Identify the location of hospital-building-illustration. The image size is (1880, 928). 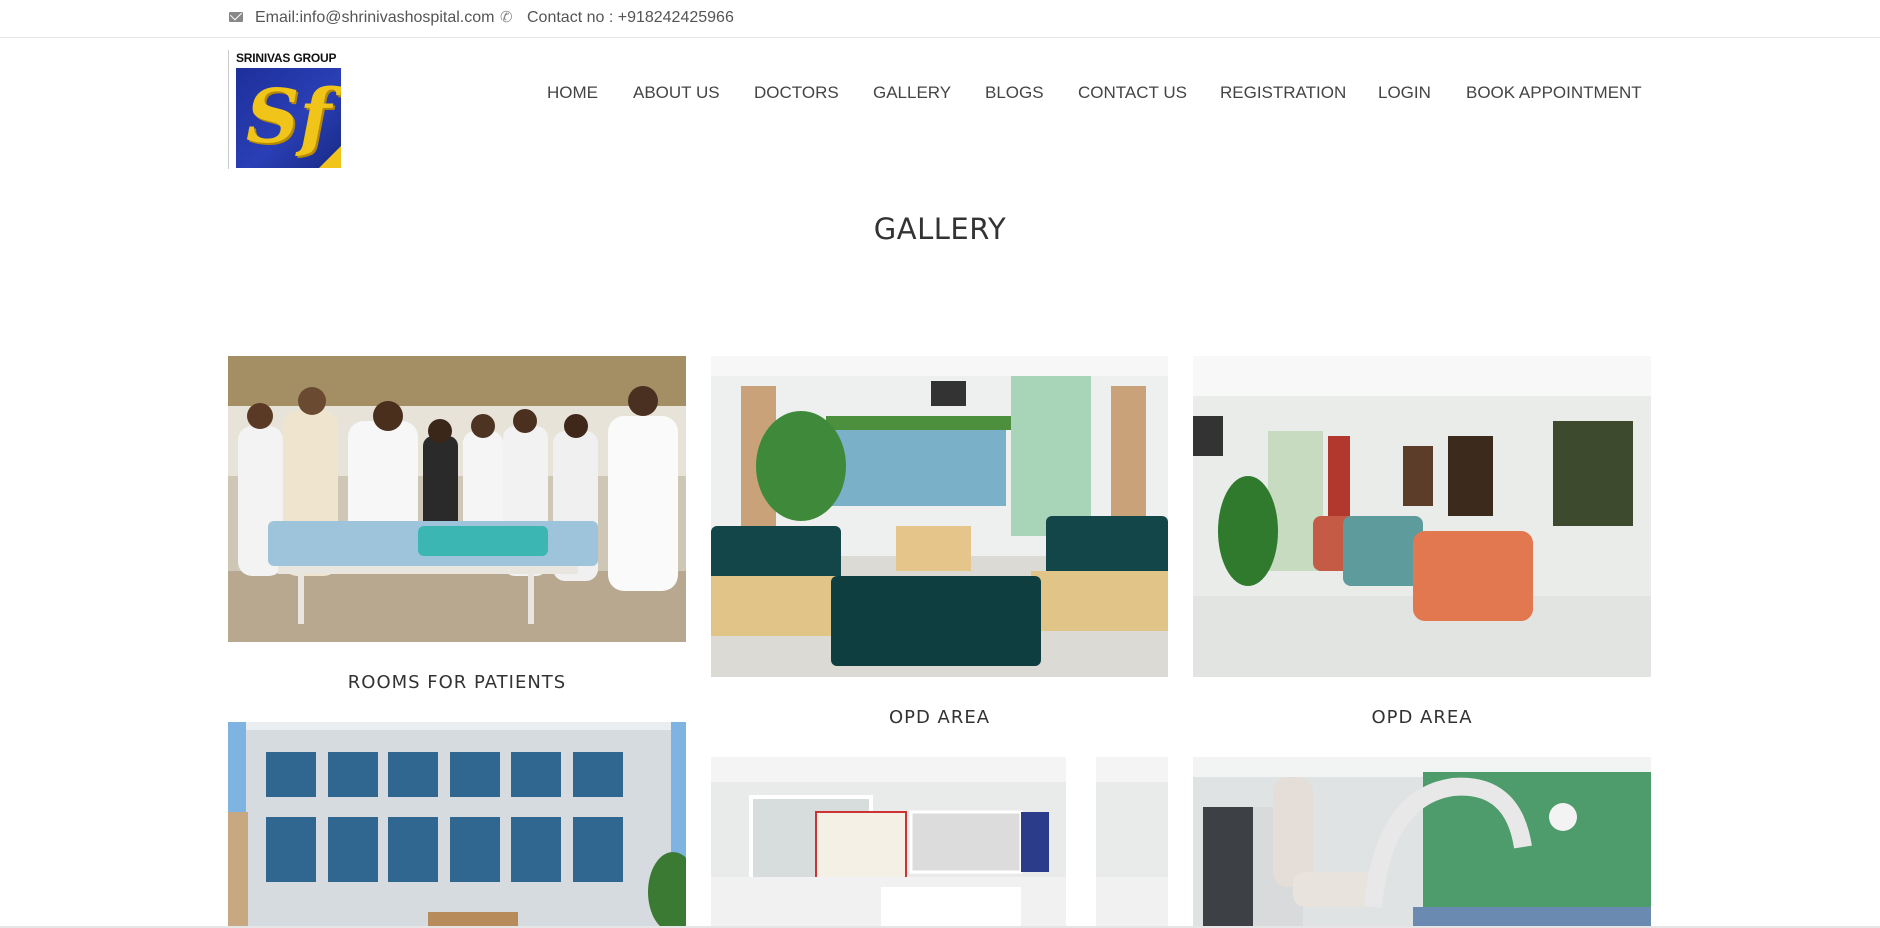
(457, 825).